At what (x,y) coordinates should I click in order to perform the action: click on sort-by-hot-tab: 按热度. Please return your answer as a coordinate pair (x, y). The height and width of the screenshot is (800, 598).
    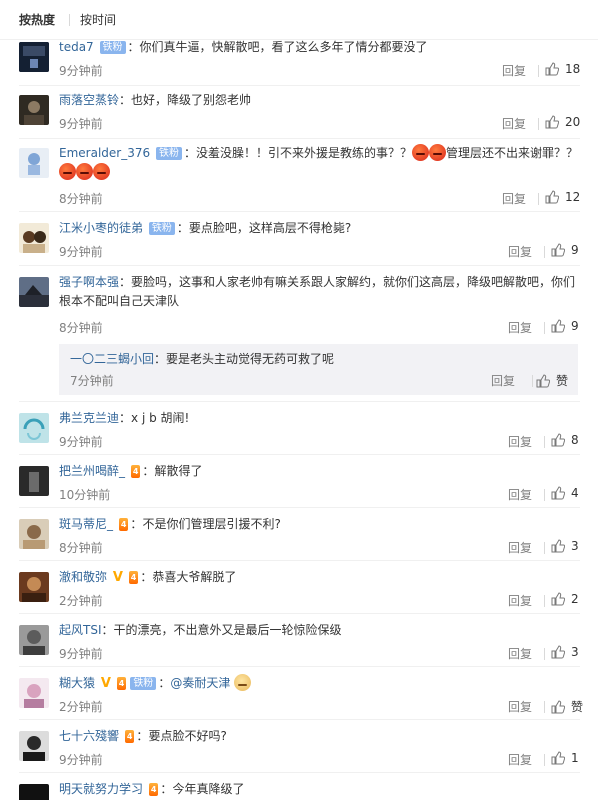
    Looking at the image, I should click on (37, 19).